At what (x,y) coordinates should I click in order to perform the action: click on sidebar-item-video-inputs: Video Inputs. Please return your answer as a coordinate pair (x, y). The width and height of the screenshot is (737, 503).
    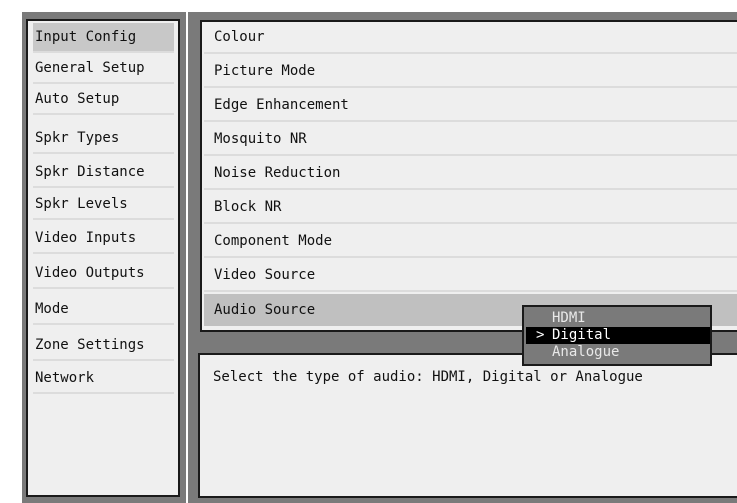
    Looking at the image, I should click on (103, 239).